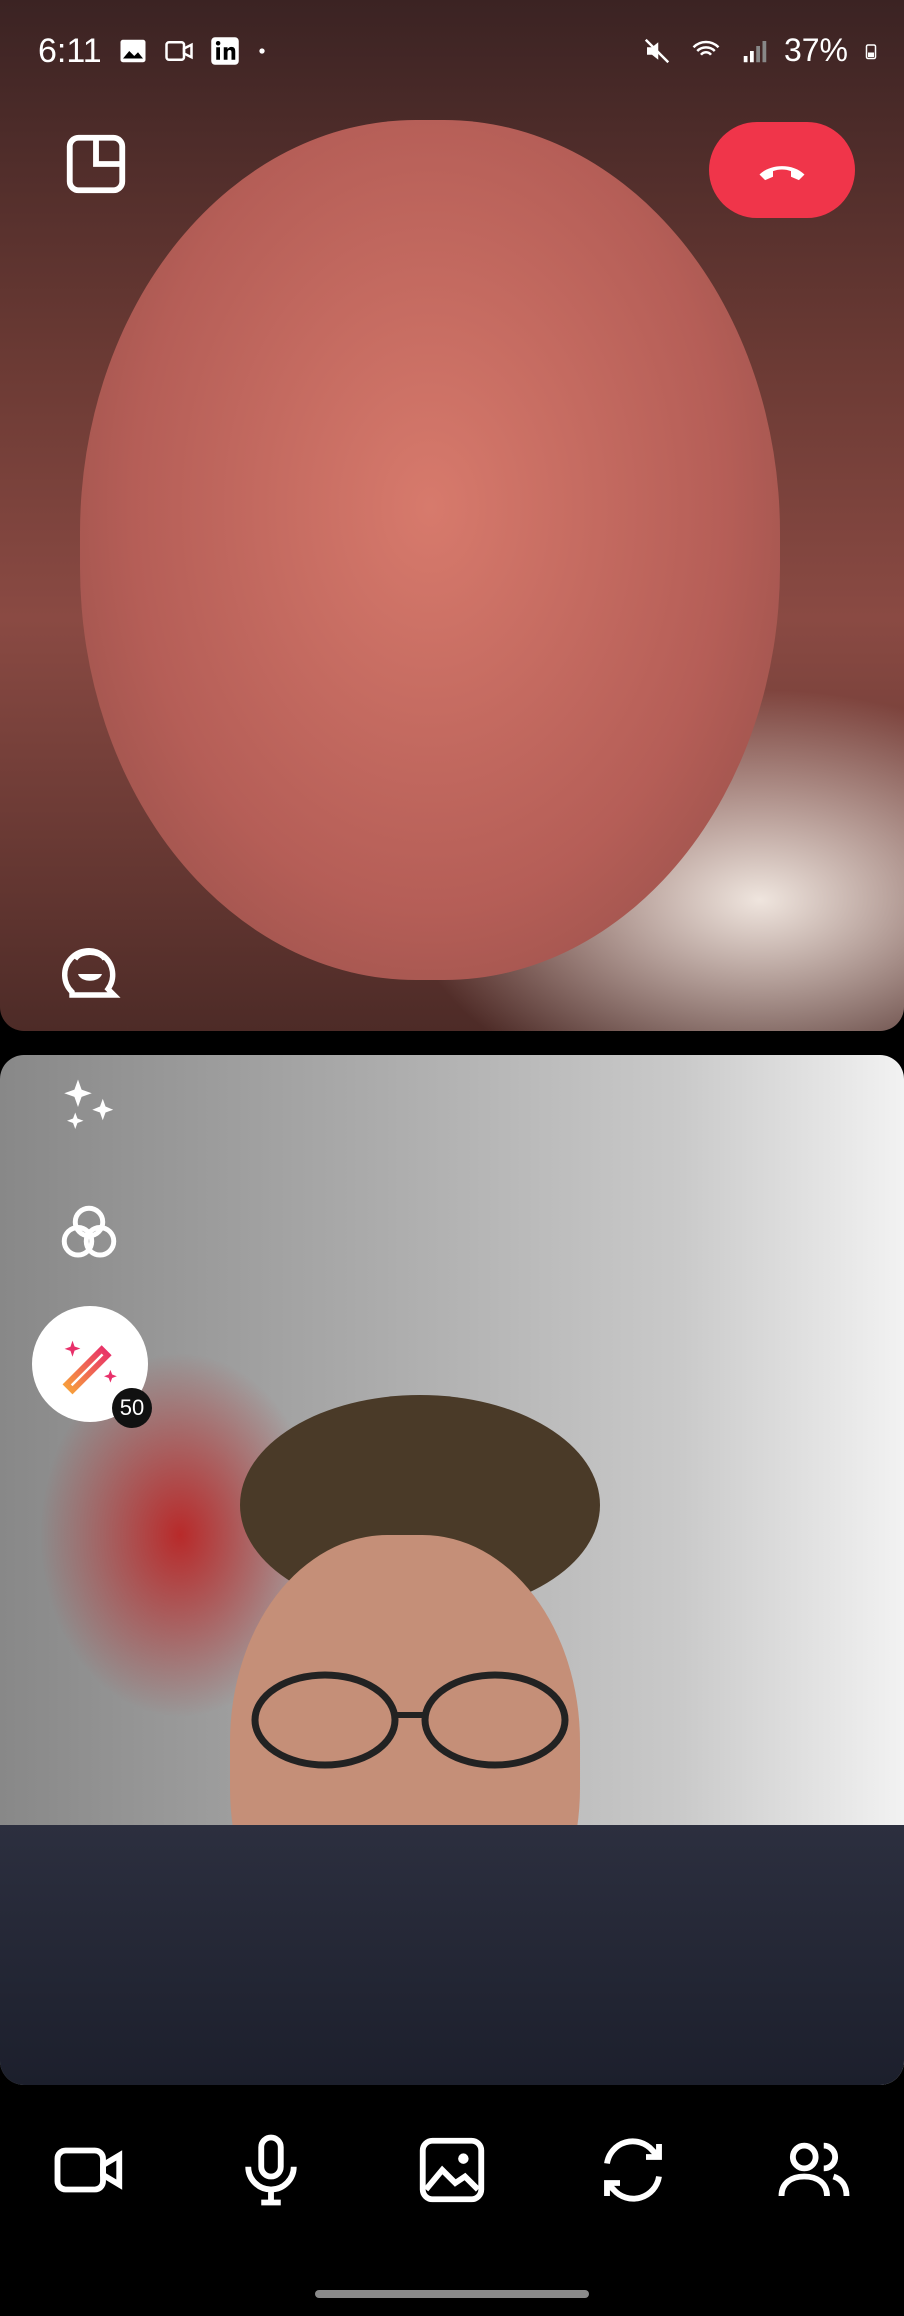  I want to click on participants-button, so click(814, 2170).